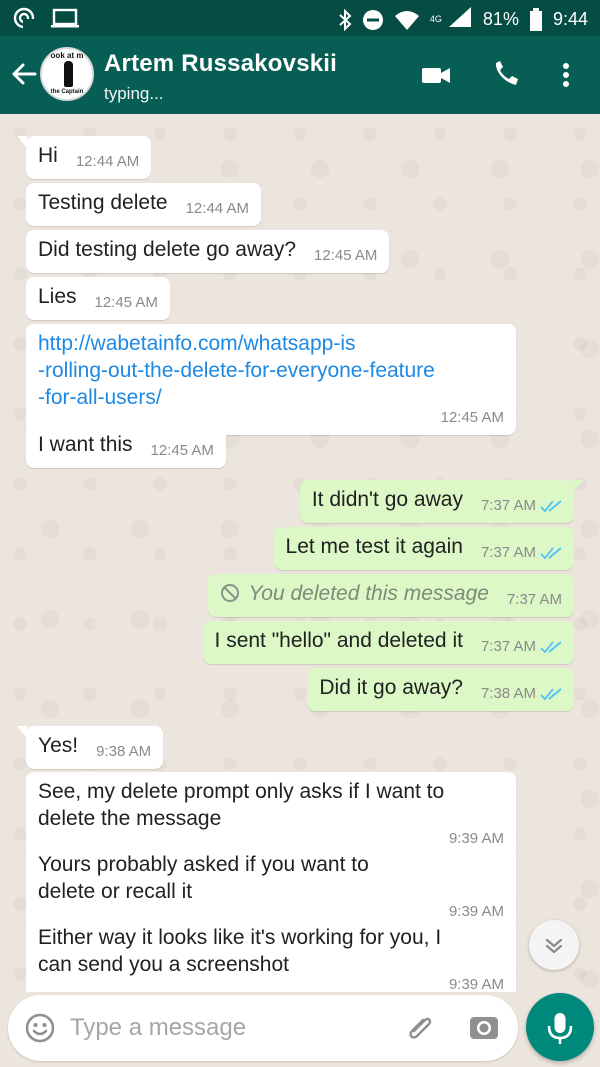 The width and height of the screenshot is (600, 1067). What do you see at coordinates (230, 1028) in the screenshot?
I see `message-input` at bounding box center [230, 1028].